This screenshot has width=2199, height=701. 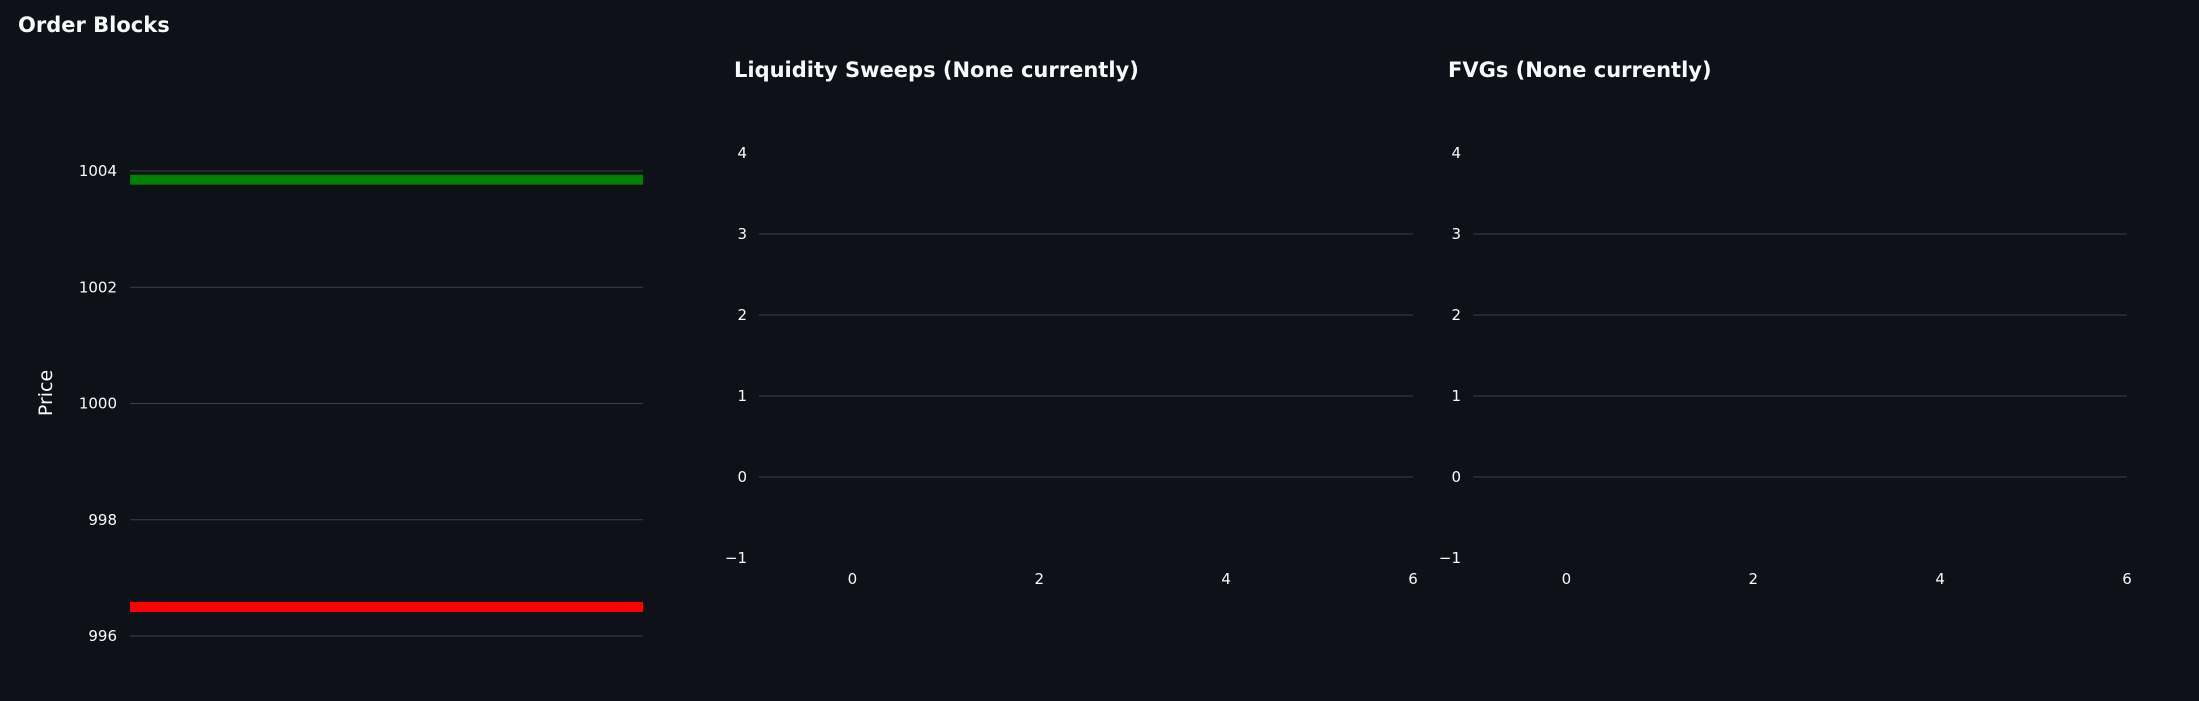 I want to click on fvgs-x-tick-label: 4, so click(x=1940, y=579).